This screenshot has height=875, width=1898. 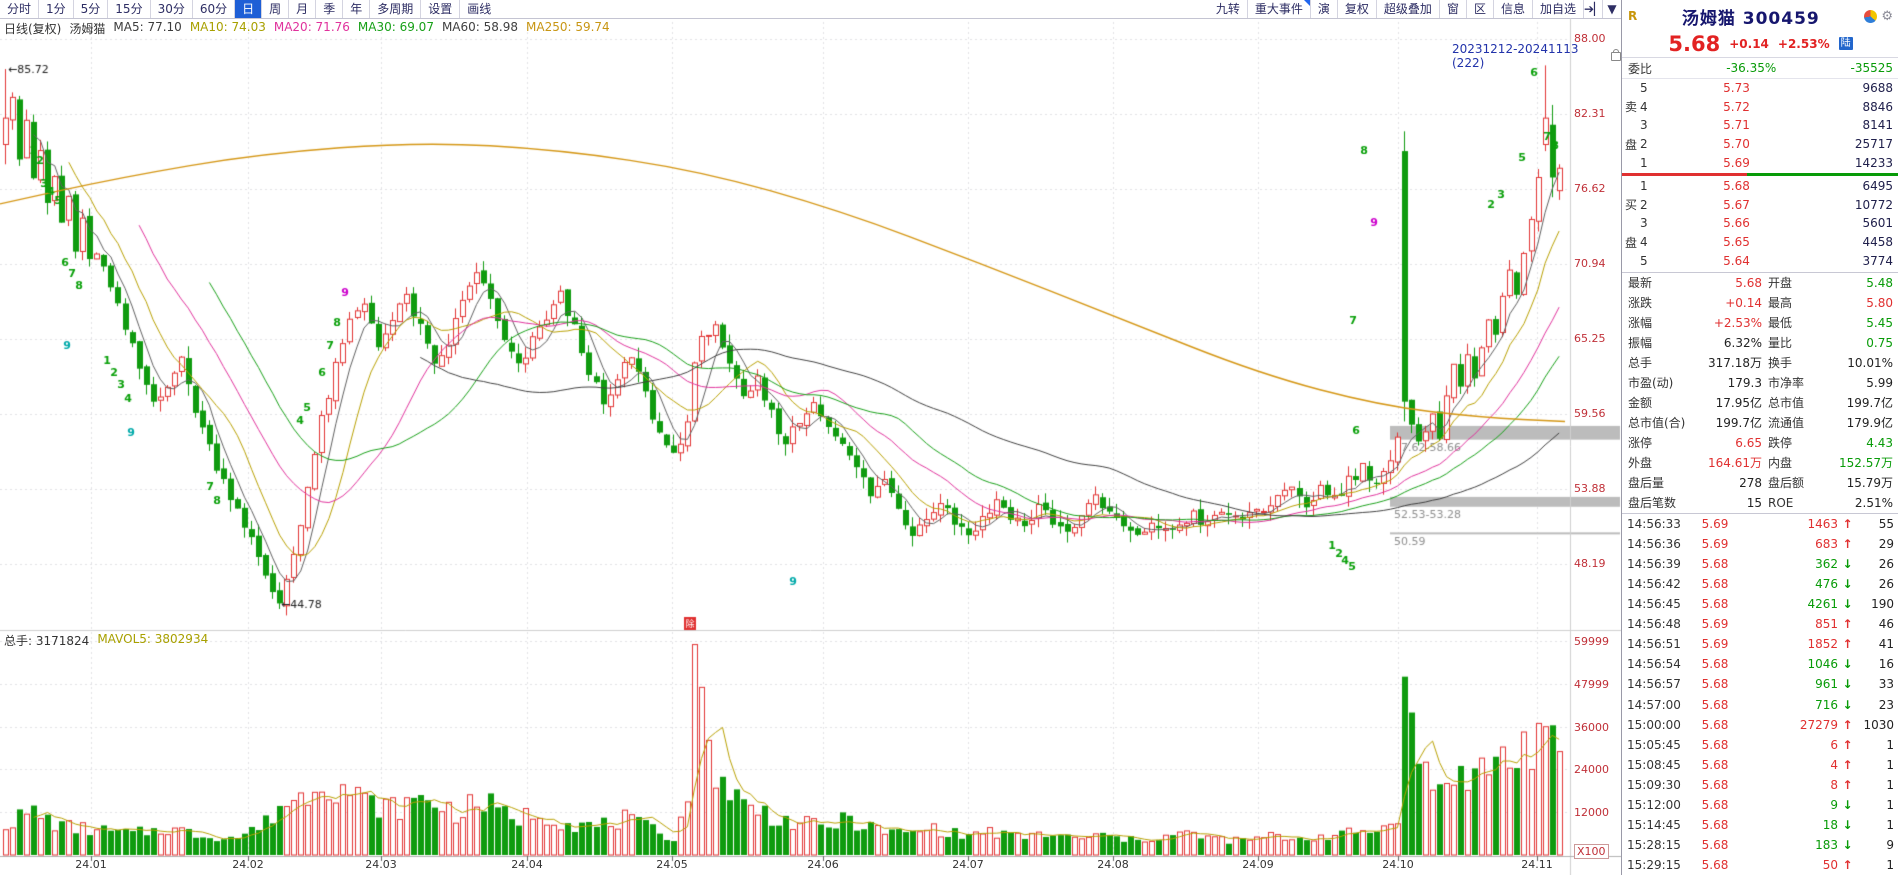 I want to click on book-price: 5.66, so click(x=1736, y=223).